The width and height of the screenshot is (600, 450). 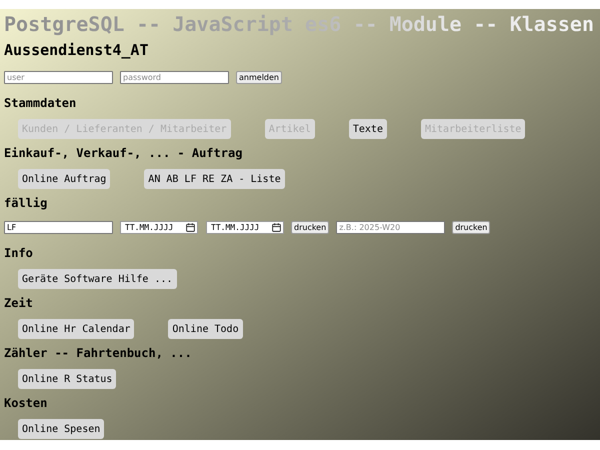 What do you see at coordinates (367, 129) in the screenshot?
I see `nav-button: Texte` at bounding box center [367, 129].